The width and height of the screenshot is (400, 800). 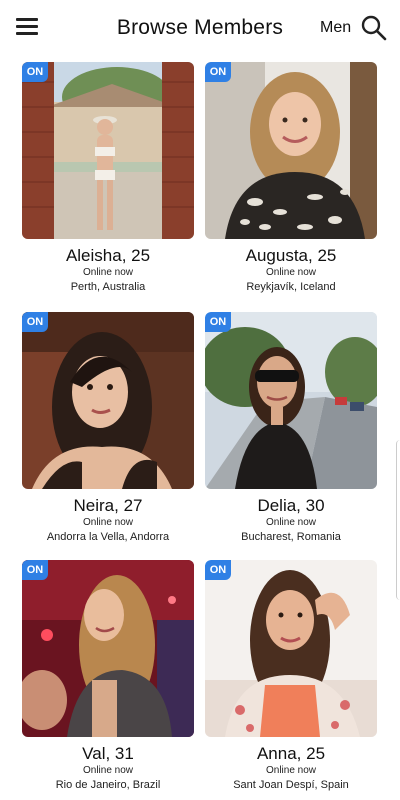 I want to click on scrollbar, so click(x=398, y=520).